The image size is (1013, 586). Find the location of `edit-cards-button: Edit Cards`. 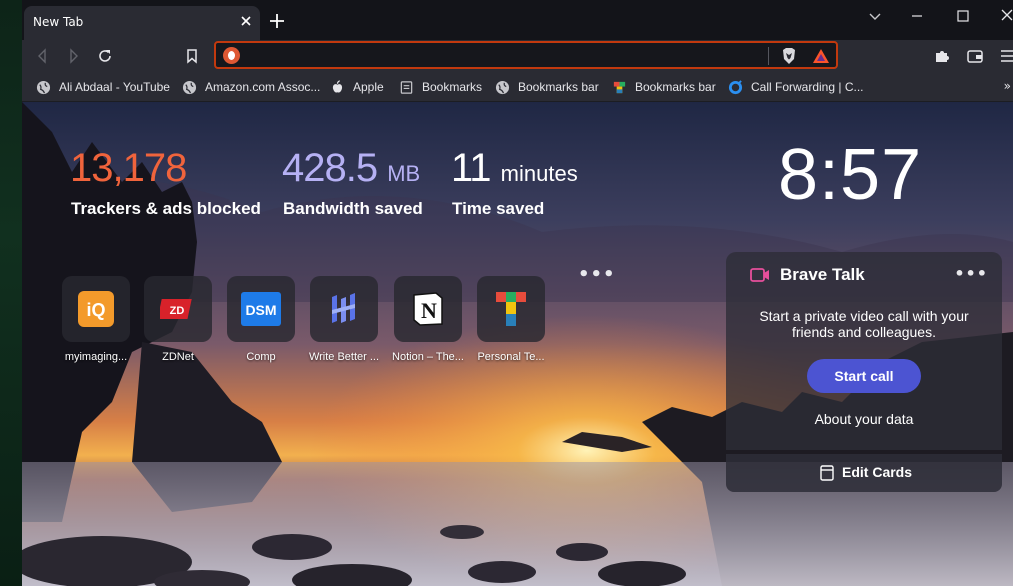

edit-cards-button: Edit Cards is located at coordinates (864, 473).